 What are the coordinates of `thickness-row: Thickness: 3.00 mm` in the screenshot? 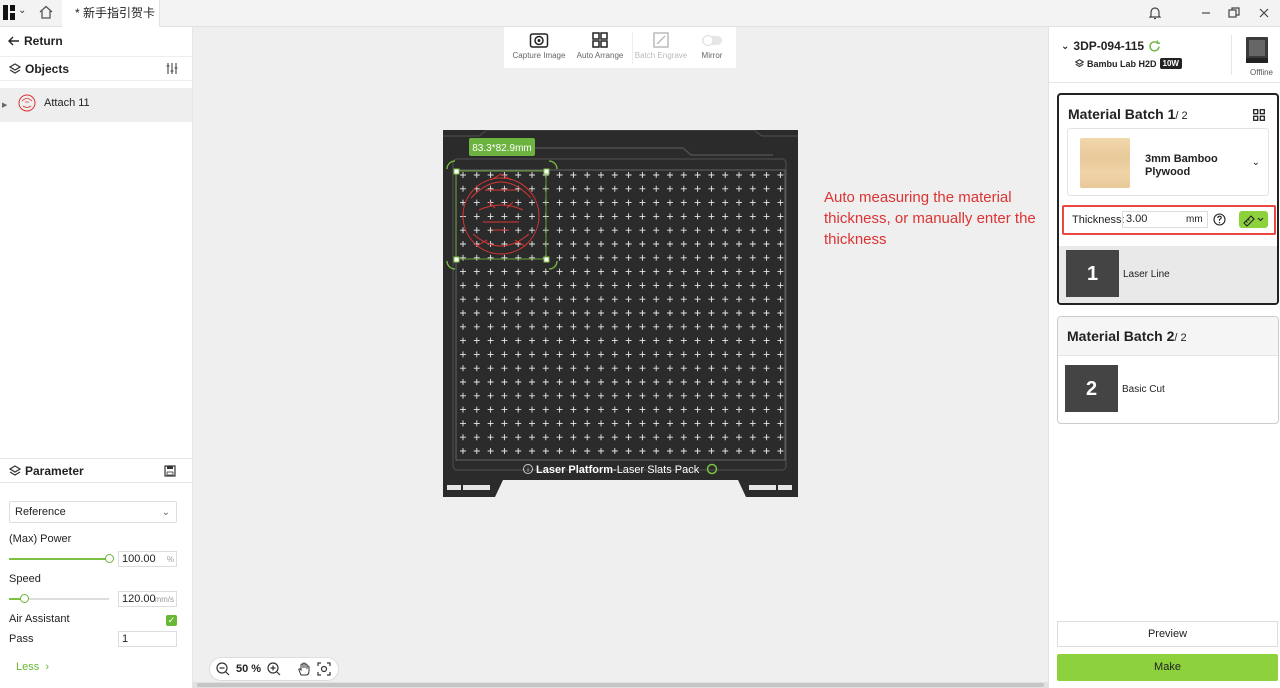 It's located at (1169, 220).